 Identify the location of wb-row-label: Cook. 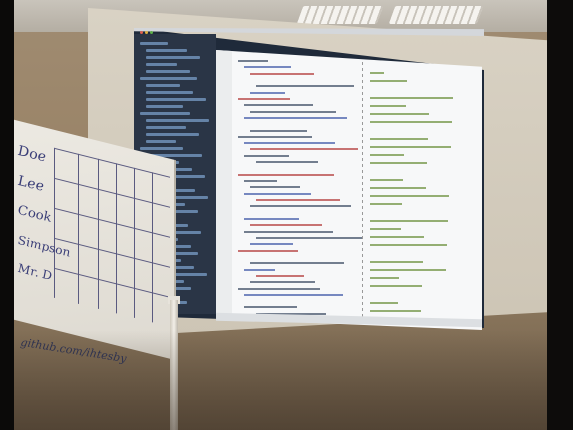
(35, 214).